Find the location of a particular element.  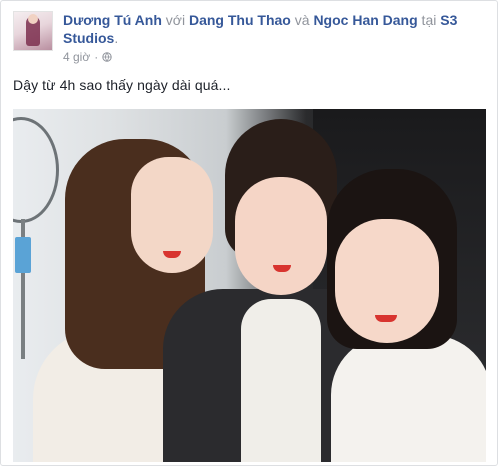

photo-fan is located at coordinates (36, 234).